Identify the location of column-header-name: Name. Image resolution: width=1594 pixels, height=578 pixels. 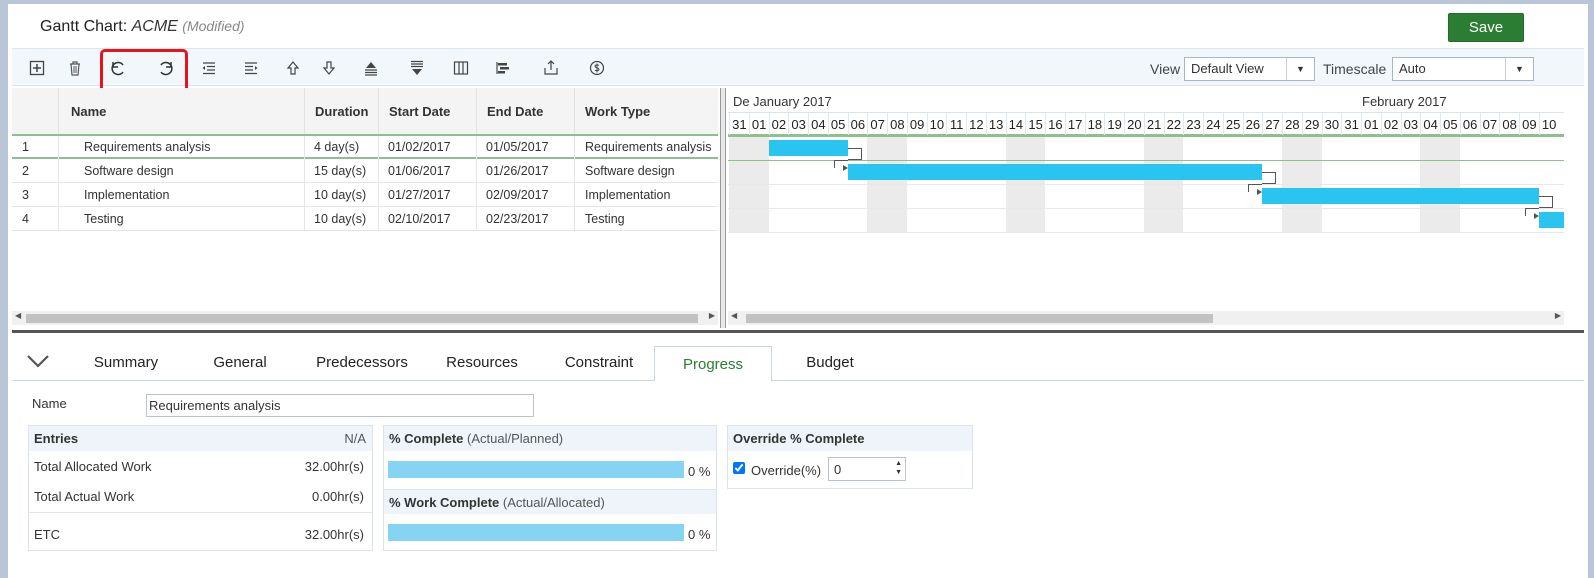
(181, 111).